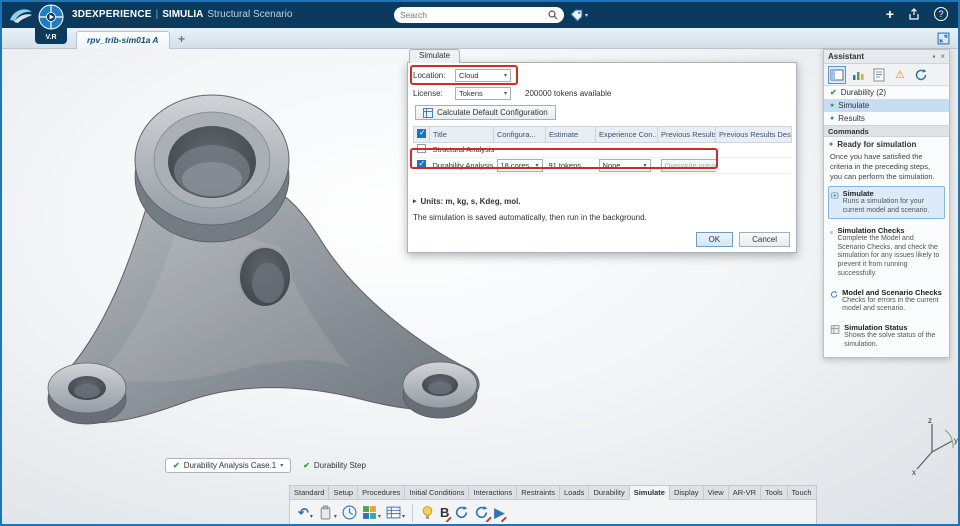 The height and width of the screenshot is (526, 960). What do you see at coordinates (579, 15) in the screenshot?
I see `tag-filter-button: ▾` at bounding box center [579, 15].